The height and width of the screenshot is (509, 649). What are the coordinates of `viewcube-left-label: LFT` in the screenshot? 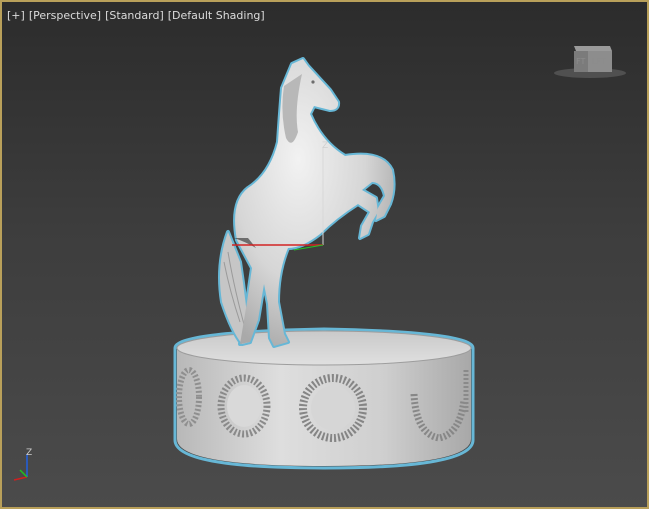 It's located at (599, 61).